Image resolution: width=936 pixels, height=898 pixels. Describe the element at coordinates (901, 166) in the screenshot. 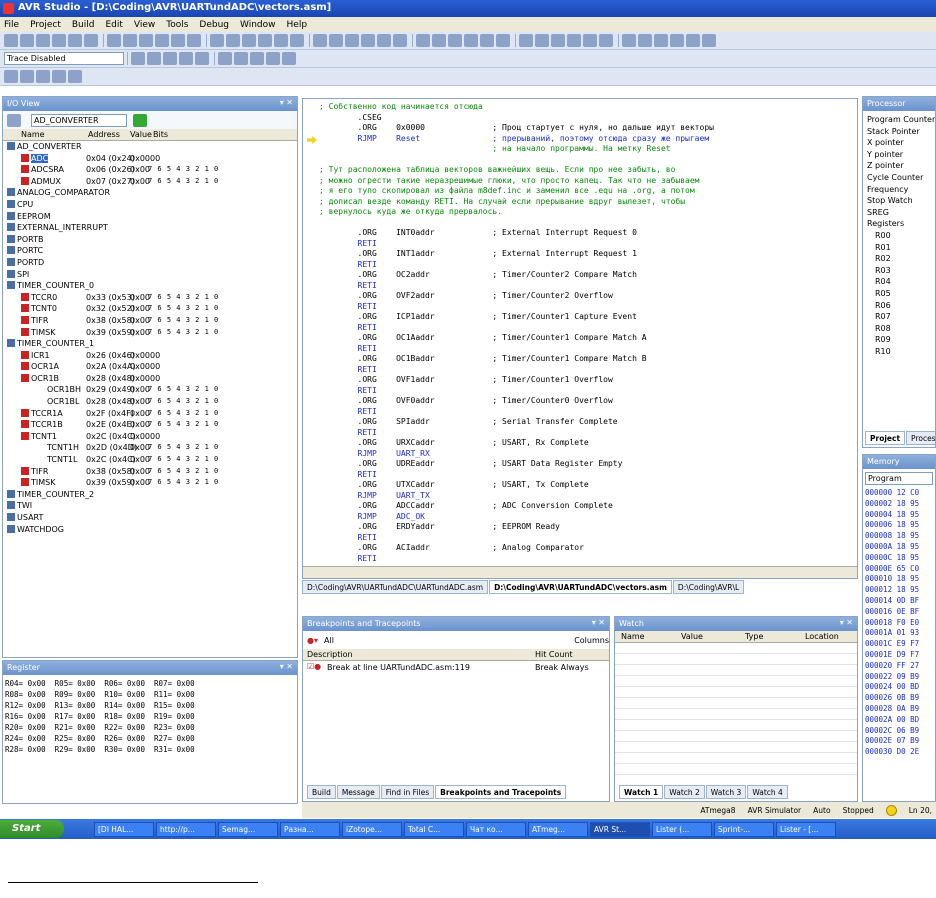

I see `processor-item: Z pointer` at that location.